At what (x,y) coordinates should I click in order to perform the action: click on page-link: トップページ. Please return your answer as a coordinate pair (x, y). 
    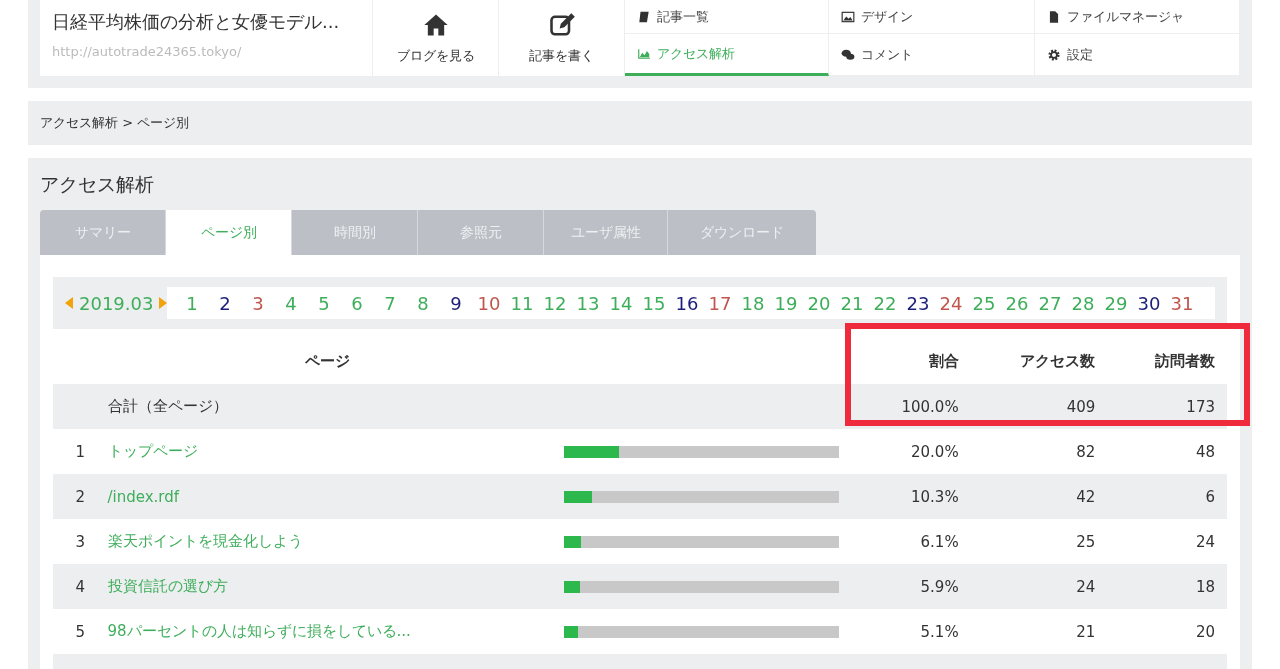
    Looking at the image, I should click on (152, 451).